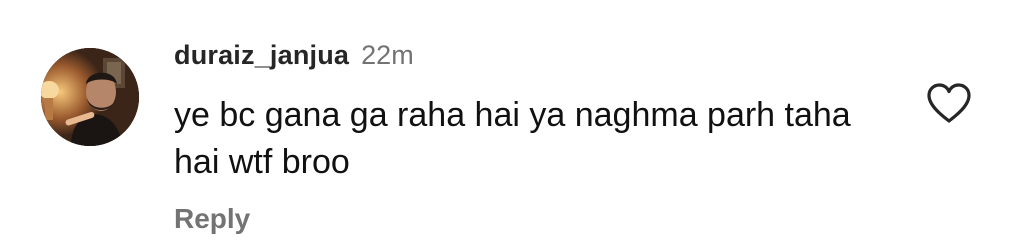 This screenshot has height=250, width=1024. What do you see at coordinates (534, 60) in the screenshot?
I see `comment-header: duraiz_janjua 22m` at bounding box center [534, 60].